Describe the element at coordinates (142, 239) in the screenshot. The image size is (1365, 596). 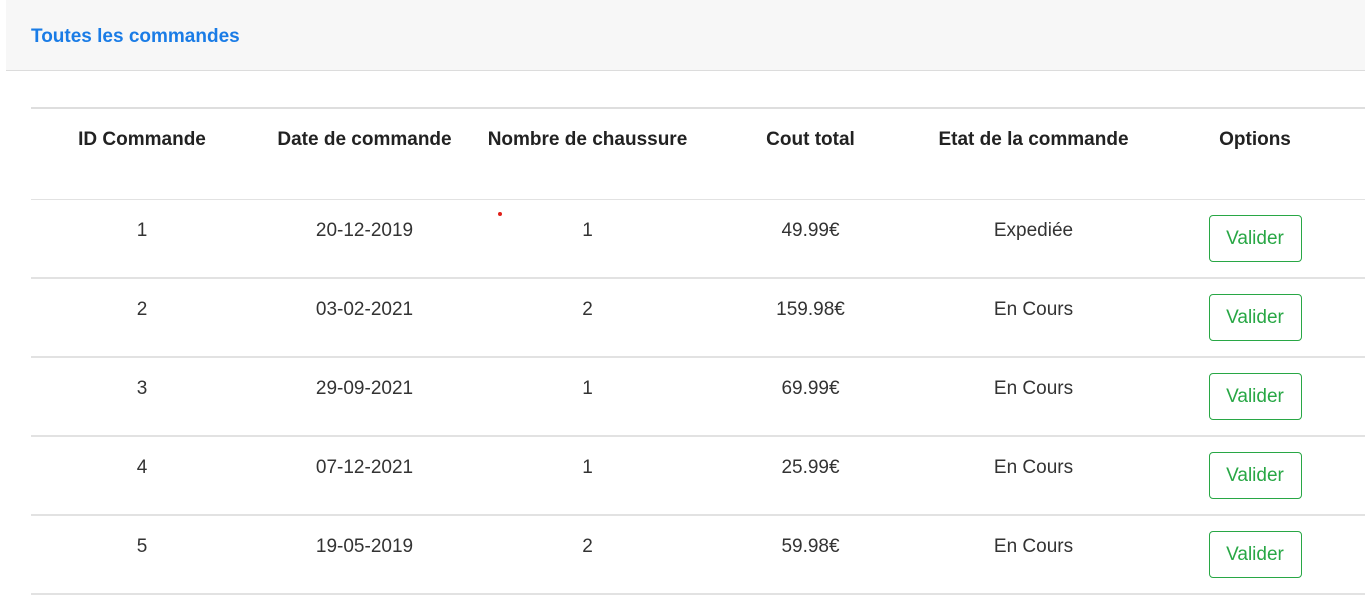
I see `order-id: 1` at that location.